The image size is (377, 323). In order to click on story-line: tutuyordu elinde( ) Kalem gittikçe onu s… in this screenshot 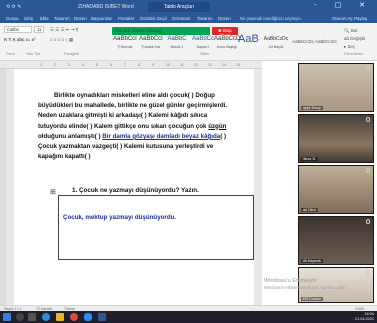, I will do `click(145, 127)`.